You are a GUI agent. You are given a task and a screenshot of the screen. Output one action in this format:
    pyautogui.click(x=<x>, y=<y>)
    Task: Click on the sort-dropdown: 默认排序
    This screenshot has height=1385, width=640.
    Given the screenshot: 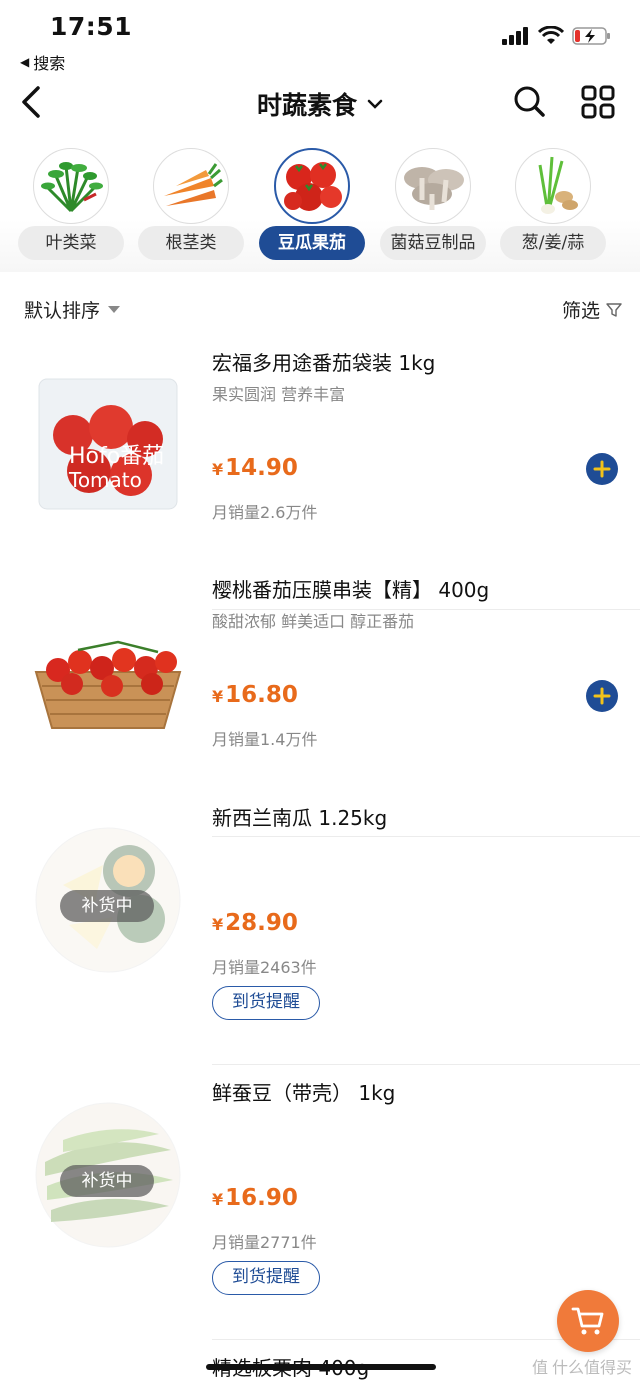 What is the action you would take?
    pyautogui.click(x=72, y=309)
    